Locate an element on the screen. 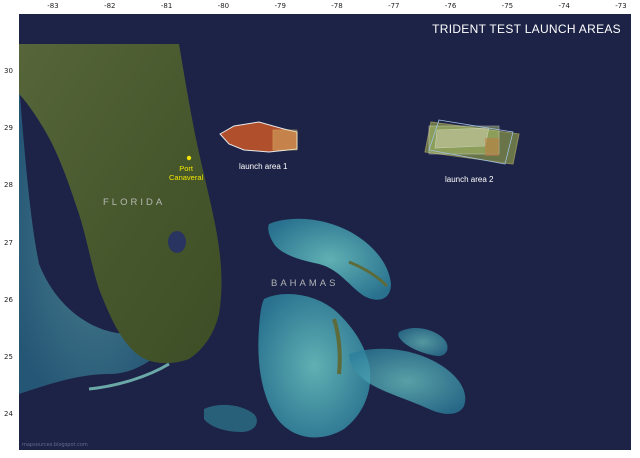 The height and width of the screenshot is (458, 640). launch-area-1-label: launch area 1 is located at coordinates (263, 166).